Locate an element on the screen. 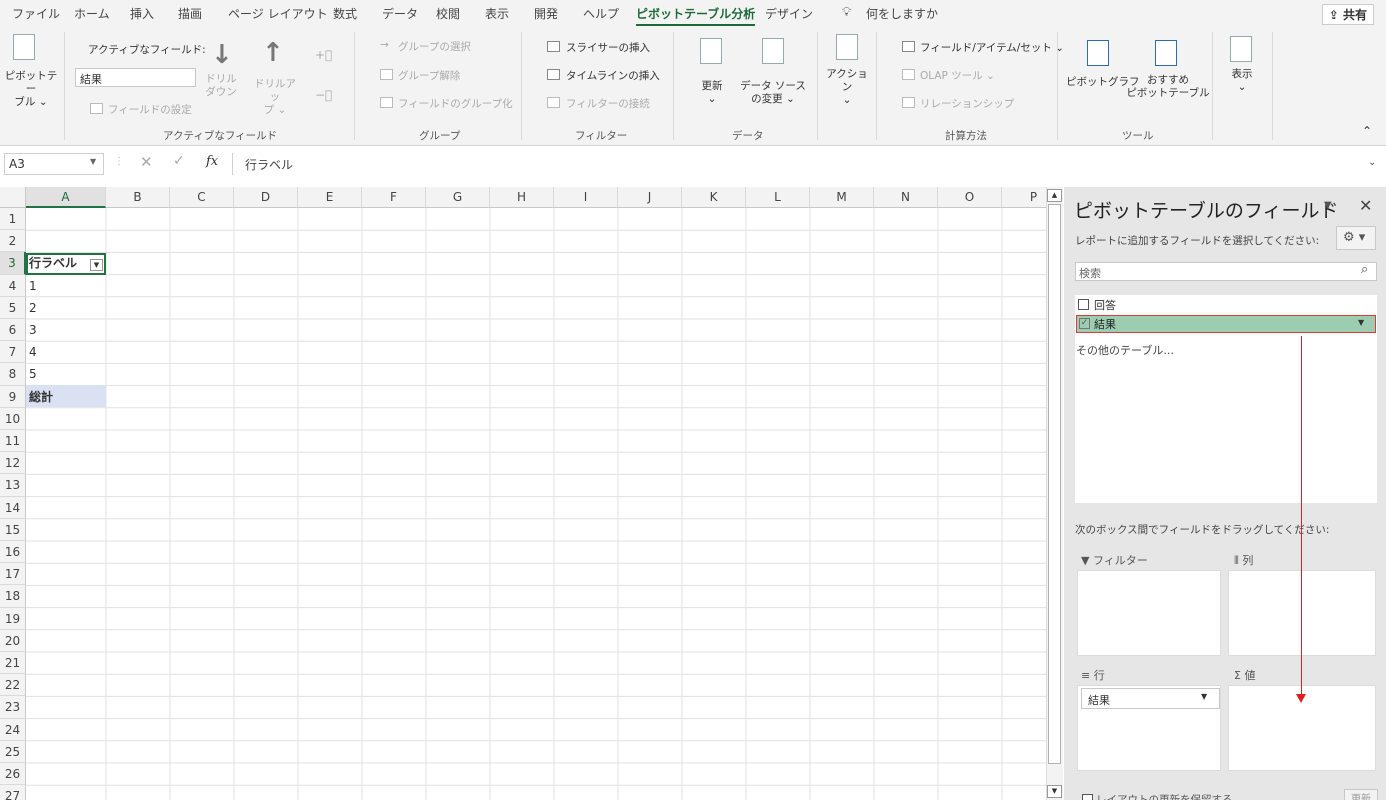 Image resolution: width=1386 pixels, height=800 pixels. menu-formulas: 数式 is located at coordinates (345, 13).